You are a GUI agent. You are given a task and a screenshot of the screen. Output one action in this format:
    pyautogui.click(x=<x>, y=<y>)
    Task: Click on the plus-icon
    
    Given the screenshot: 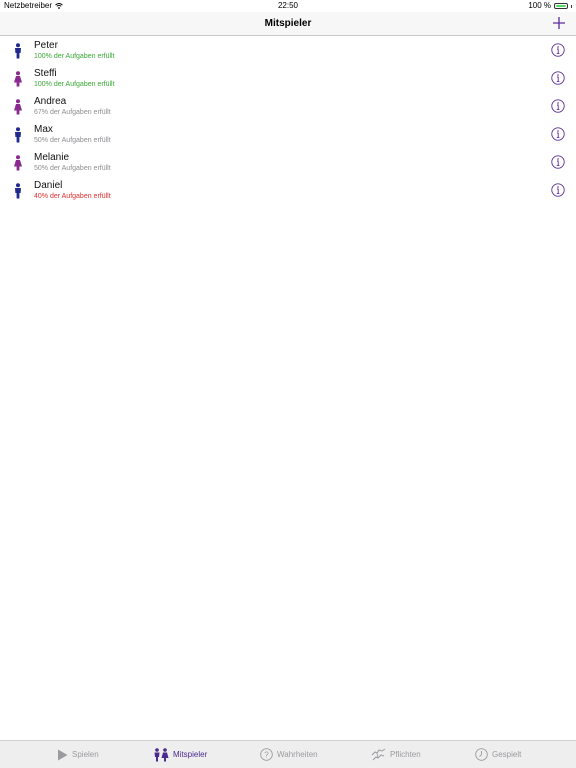 What is the action you would take?
    pyautogui.click(x=559, y=23)
    